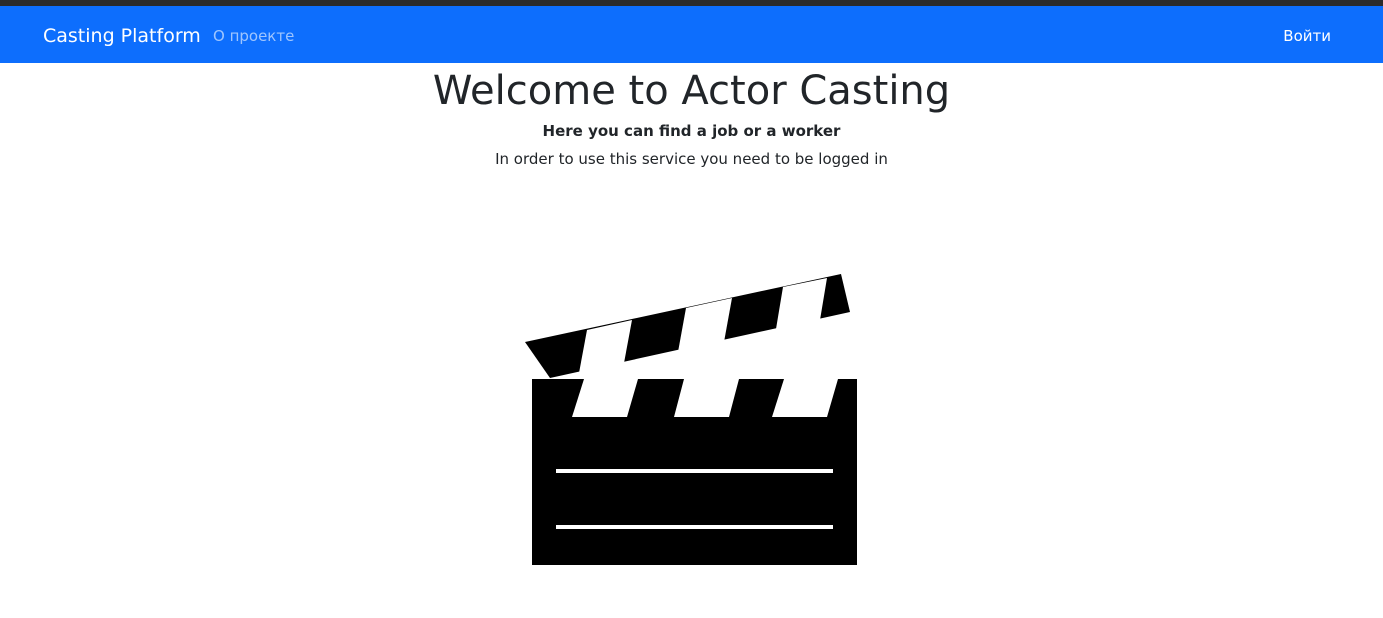 The image size is (1383, 618). I want to click on clapper-arm, so click(687, 326).